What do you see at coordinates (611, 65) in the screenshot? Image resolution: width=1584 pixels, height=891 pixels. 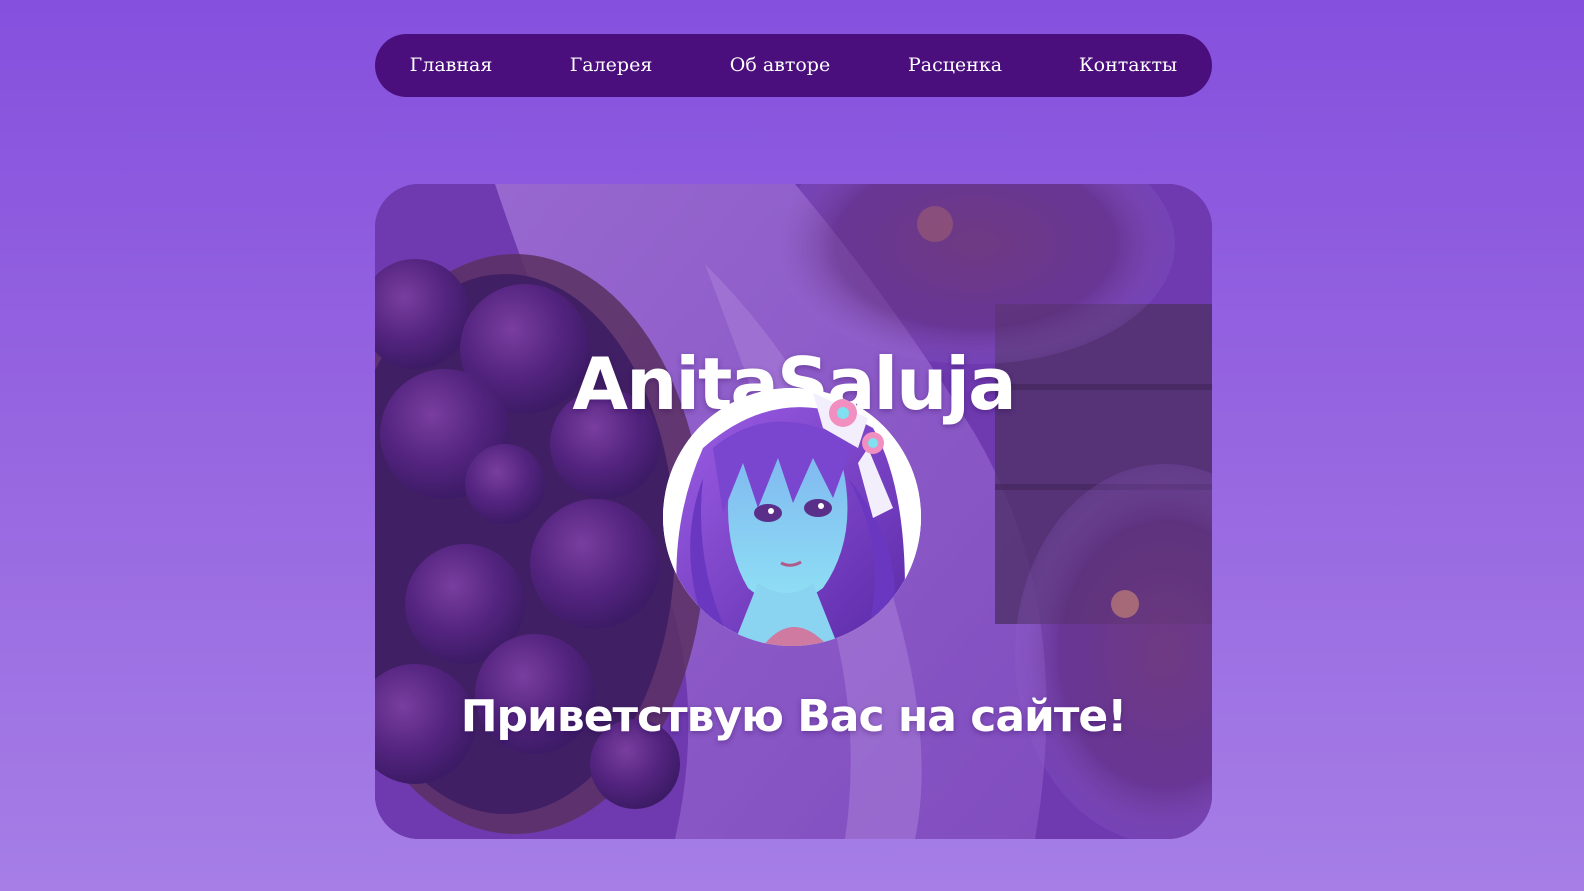 I see `nav-link-gallery: Галерея` at bounding box center [611, 65].